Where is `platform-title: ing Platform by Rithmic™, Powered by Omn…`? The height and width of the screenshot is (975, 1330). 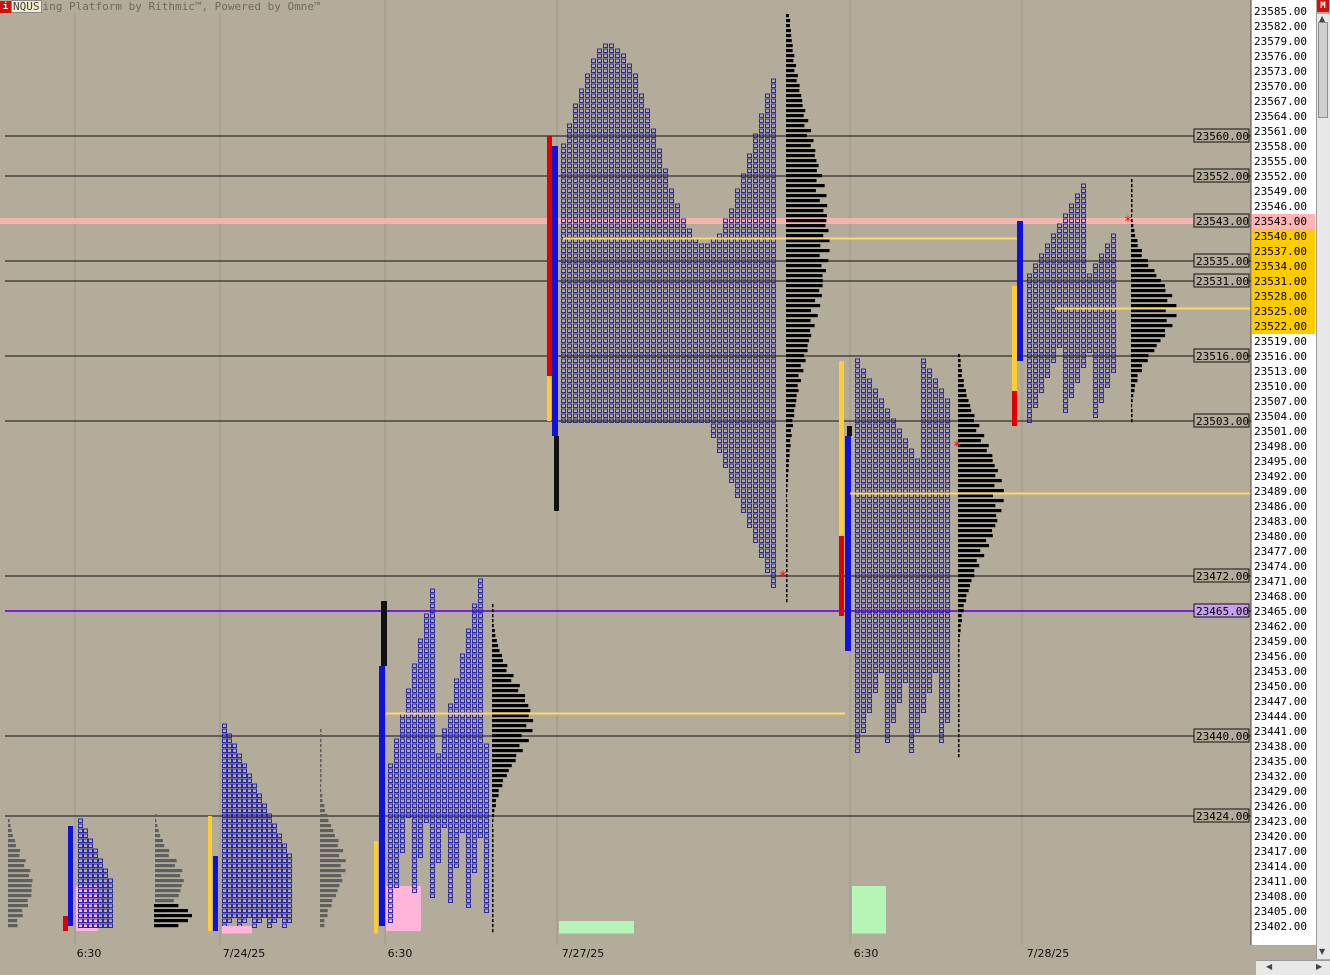 platform-title: ing Platform by Rithmic™, Powered by Omn… is located at coordinates (181, 6).